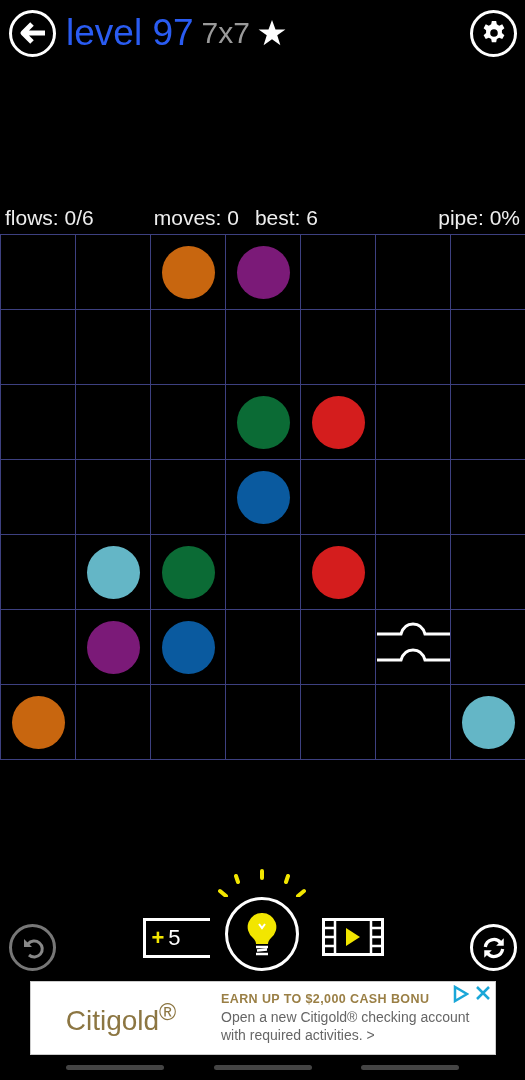 The image size is (525, 1080). I want to click on moves-count: moves: 0, so click(196, 218).